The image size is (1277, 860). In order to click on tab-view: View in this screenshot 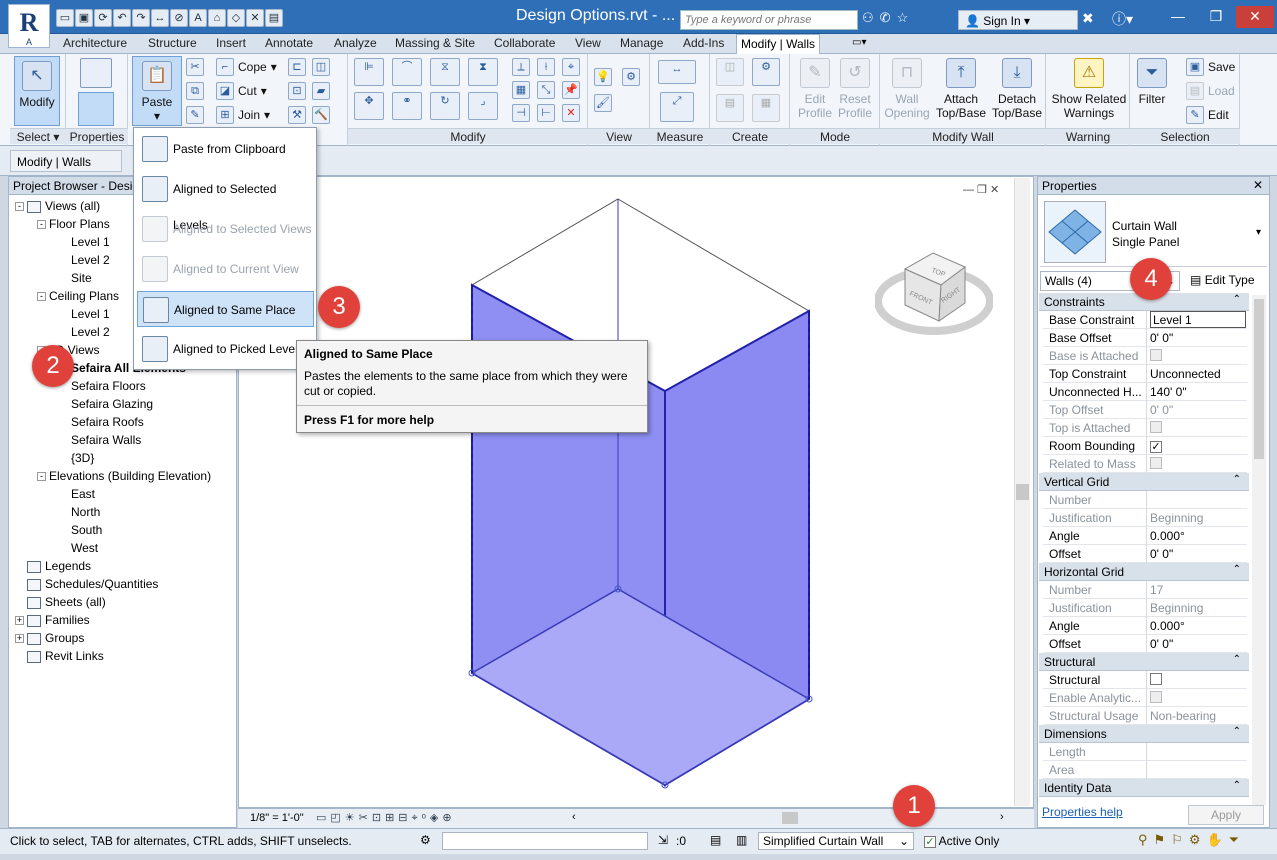, I will do `click(588, 44)`.